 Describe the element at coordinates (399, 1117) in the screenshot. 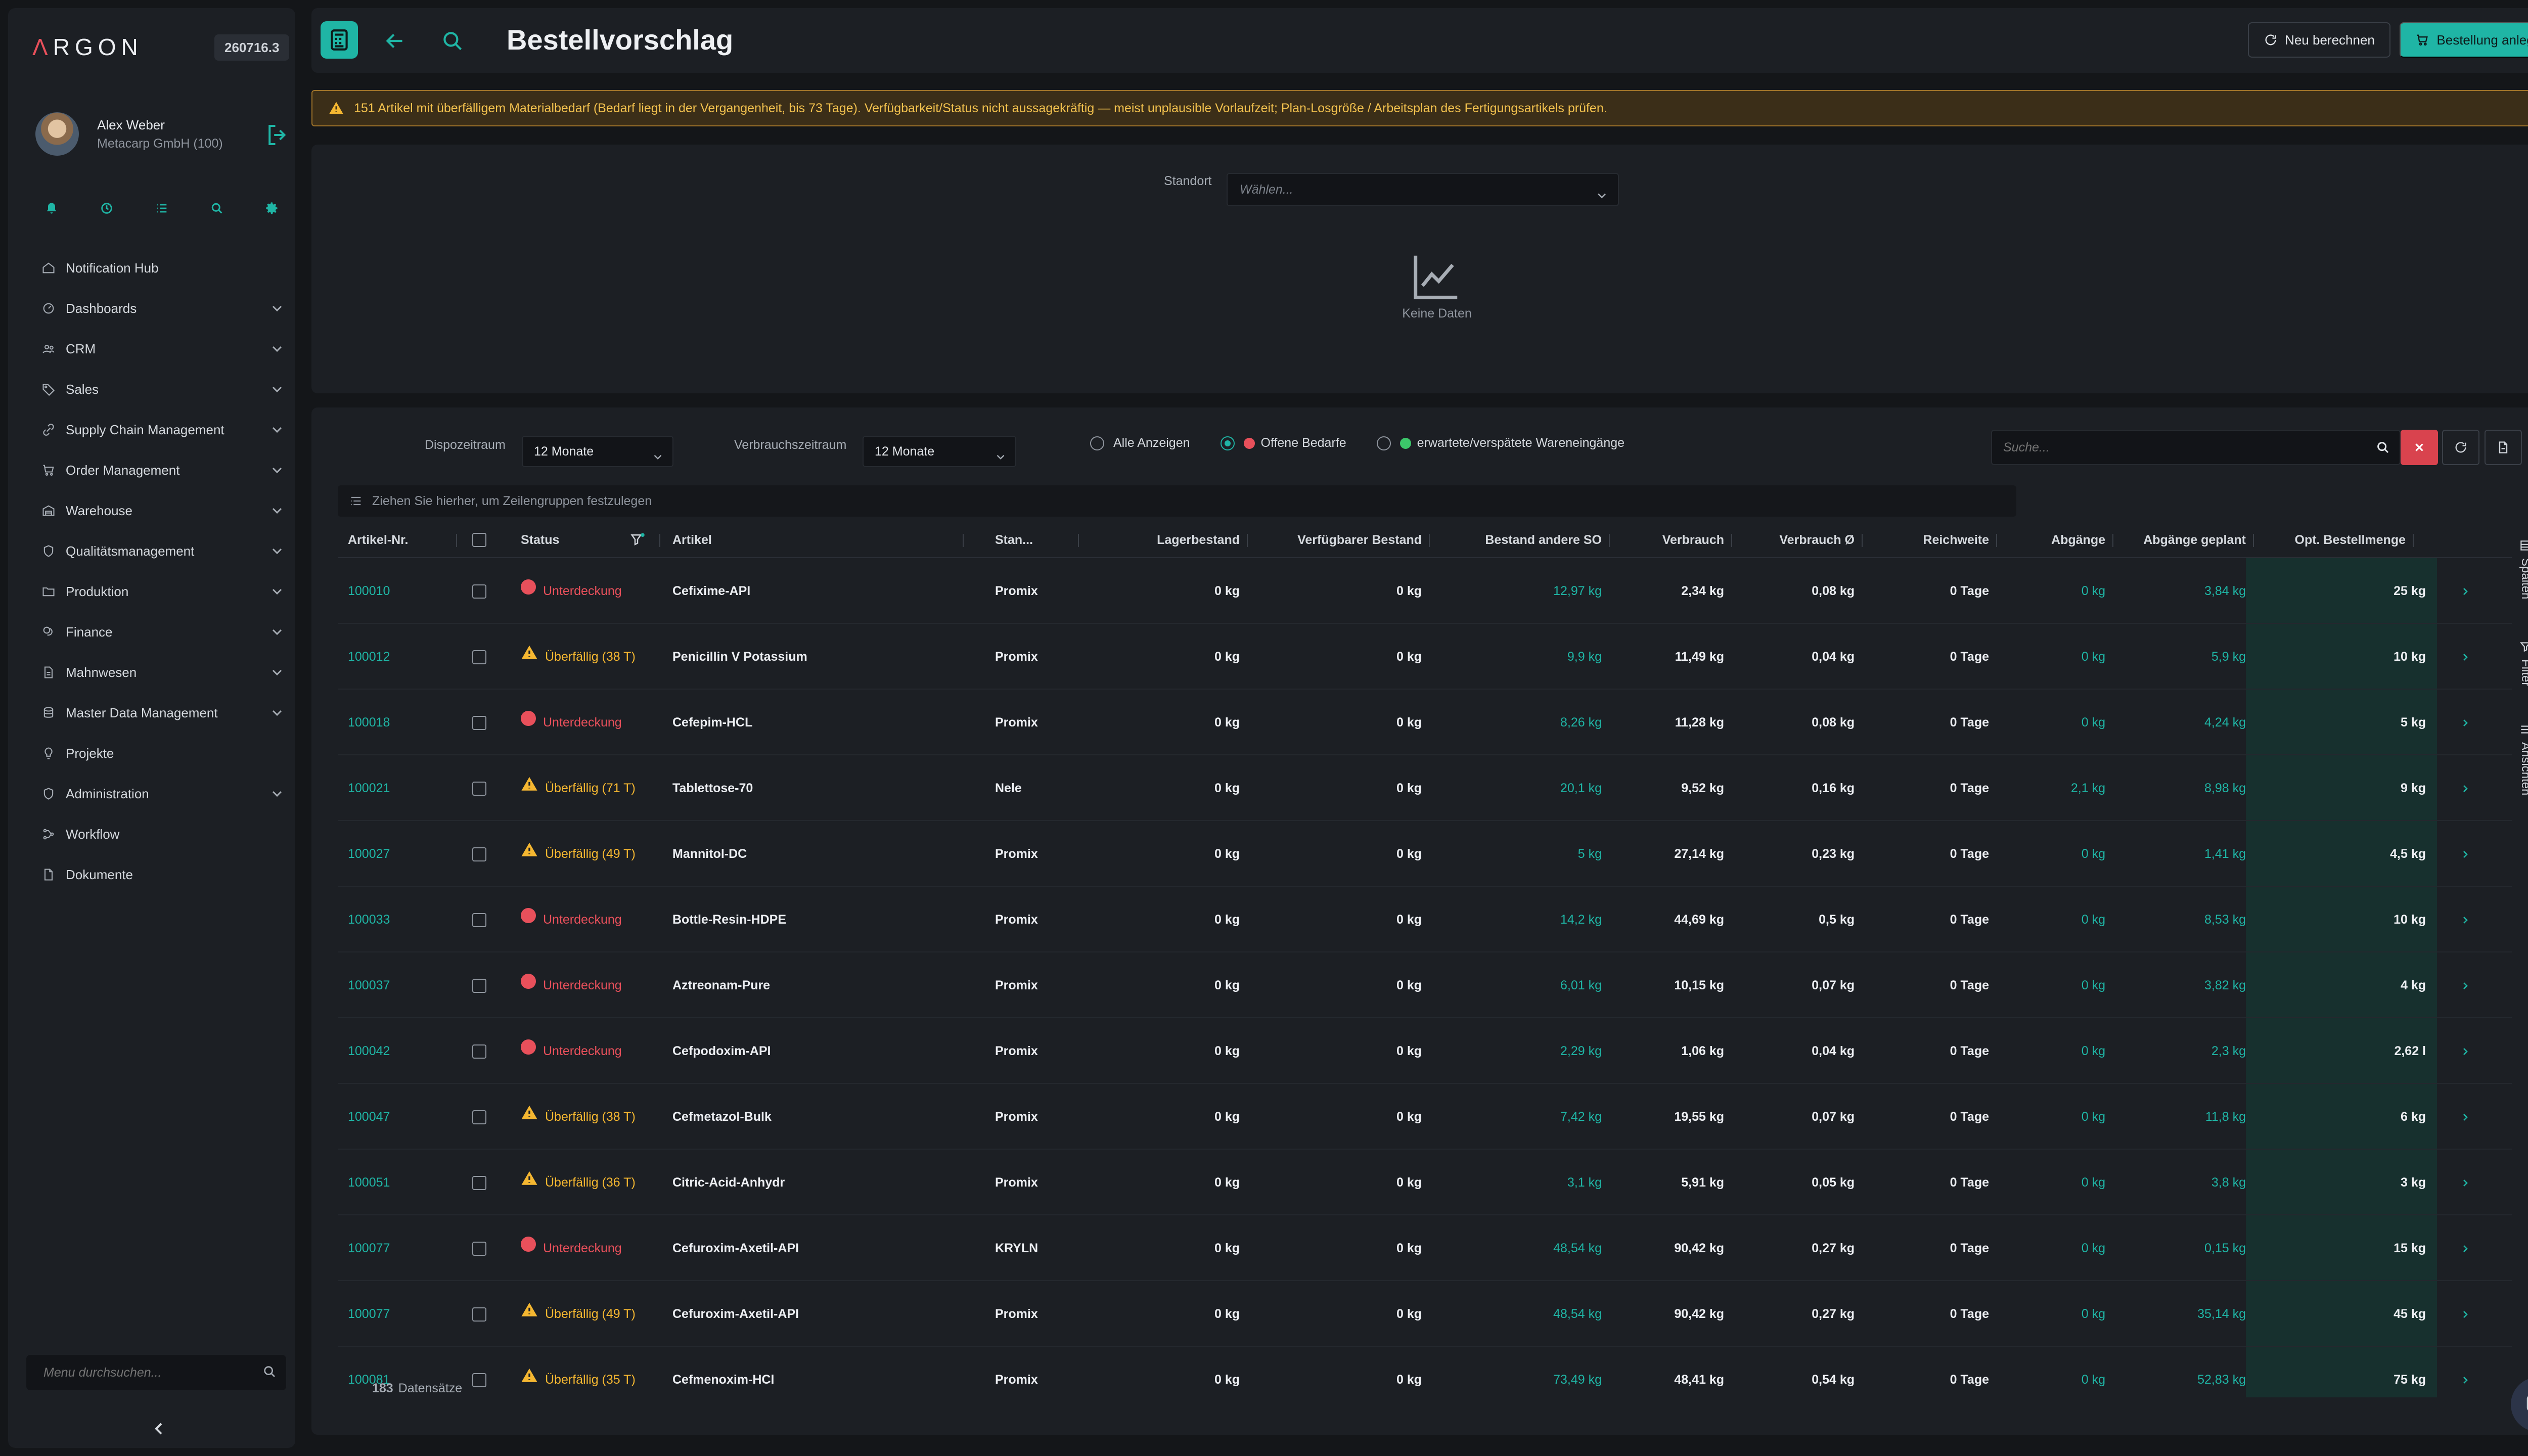

I see `cell-nr: 100047` at that location.